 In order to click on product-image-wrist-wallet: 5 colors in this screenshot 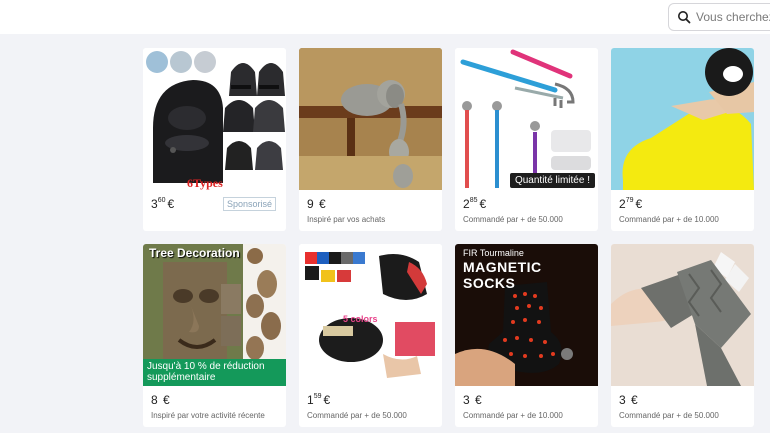, I will do `click(370, 315)`.